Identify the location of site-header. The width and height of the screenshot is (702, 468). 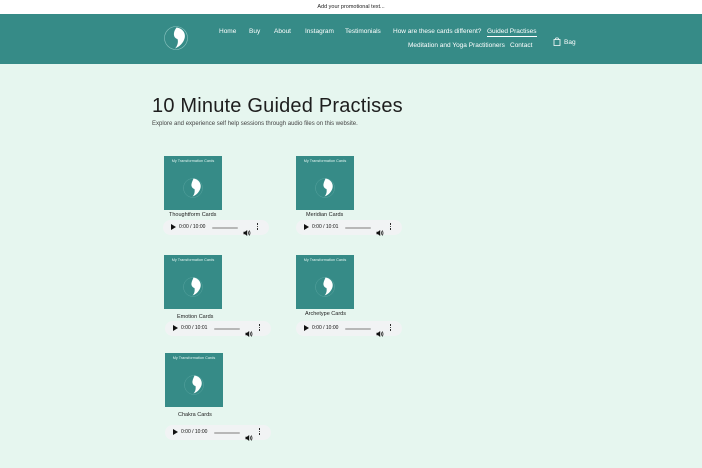
(351, 39).